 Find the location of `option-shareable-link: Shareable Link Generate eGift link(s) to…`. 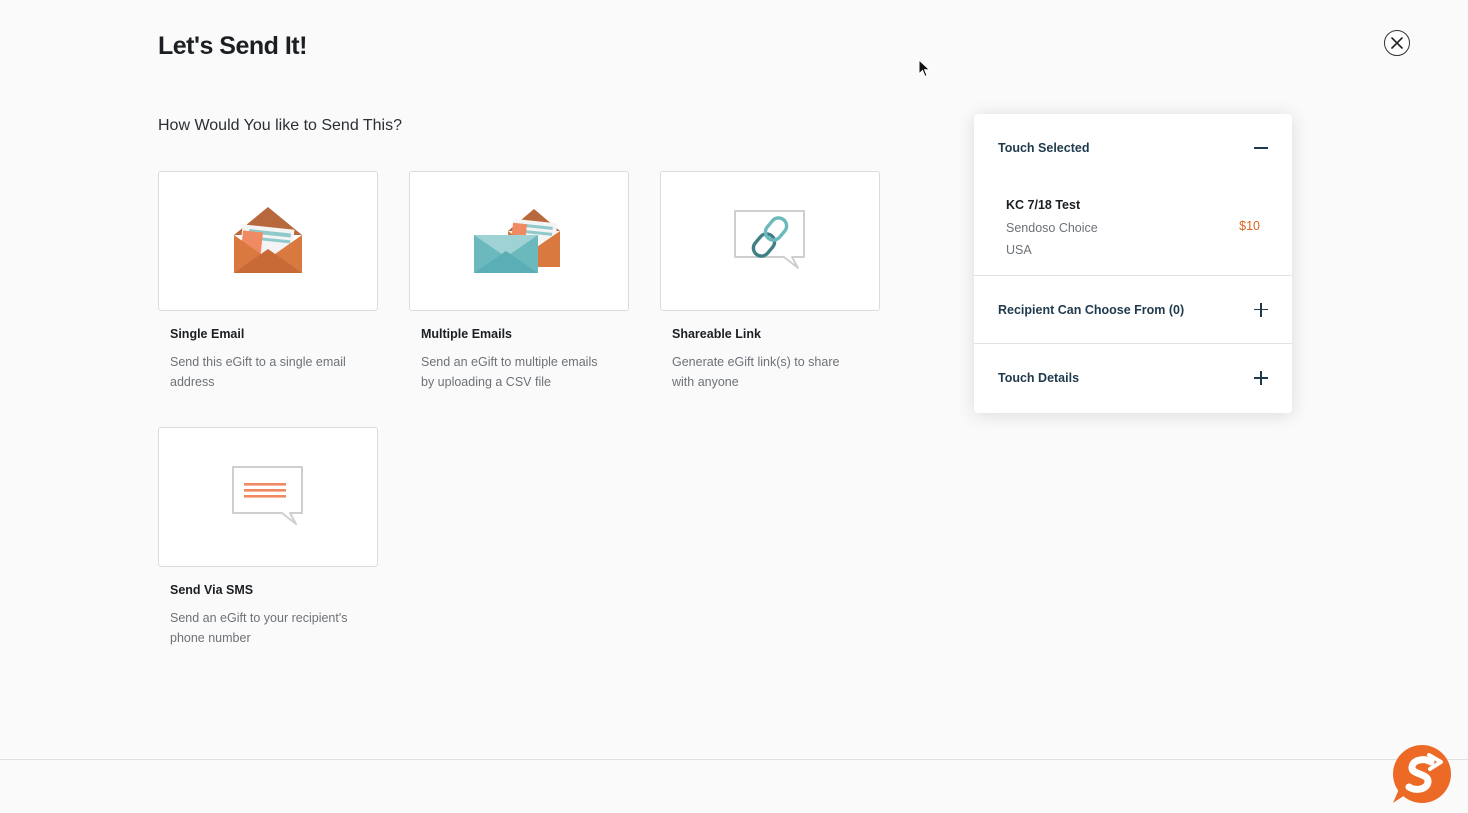

option-shareable-link: Shareable Link Generate eGift link(s) to… is located at coordinates (770, 281).